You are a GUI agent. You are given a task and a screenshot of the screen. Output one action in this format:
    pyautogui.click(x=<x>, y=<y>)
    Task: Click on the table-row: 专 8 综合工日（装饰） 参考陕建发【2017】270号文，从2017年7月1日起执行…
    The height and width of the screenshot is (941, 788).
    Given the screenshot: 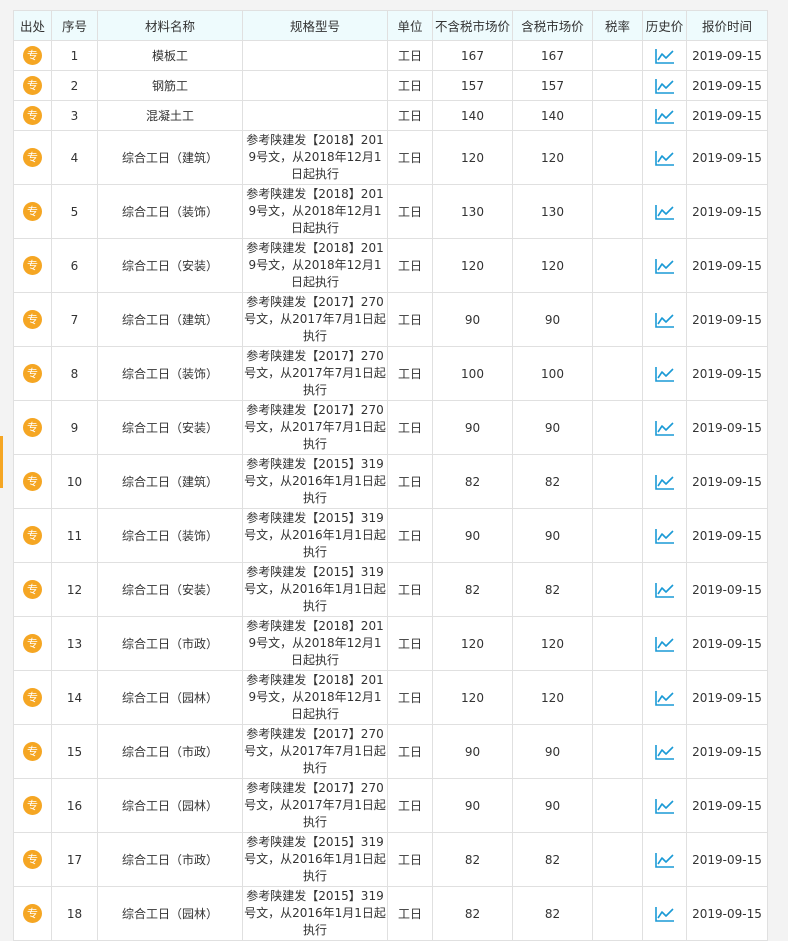 What is the action you would take?
    pyautogui.click(x=390, y=373)
    